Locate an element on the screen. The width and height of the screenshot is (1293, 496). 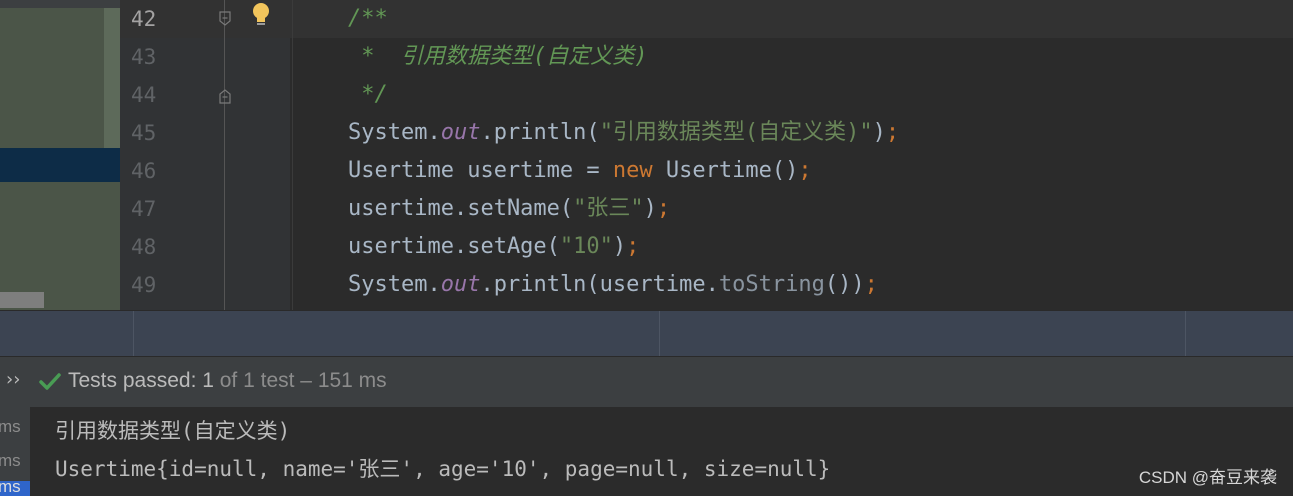
code-text: System.out.println(usertime.toString()); is located at coordinates (613, 285).